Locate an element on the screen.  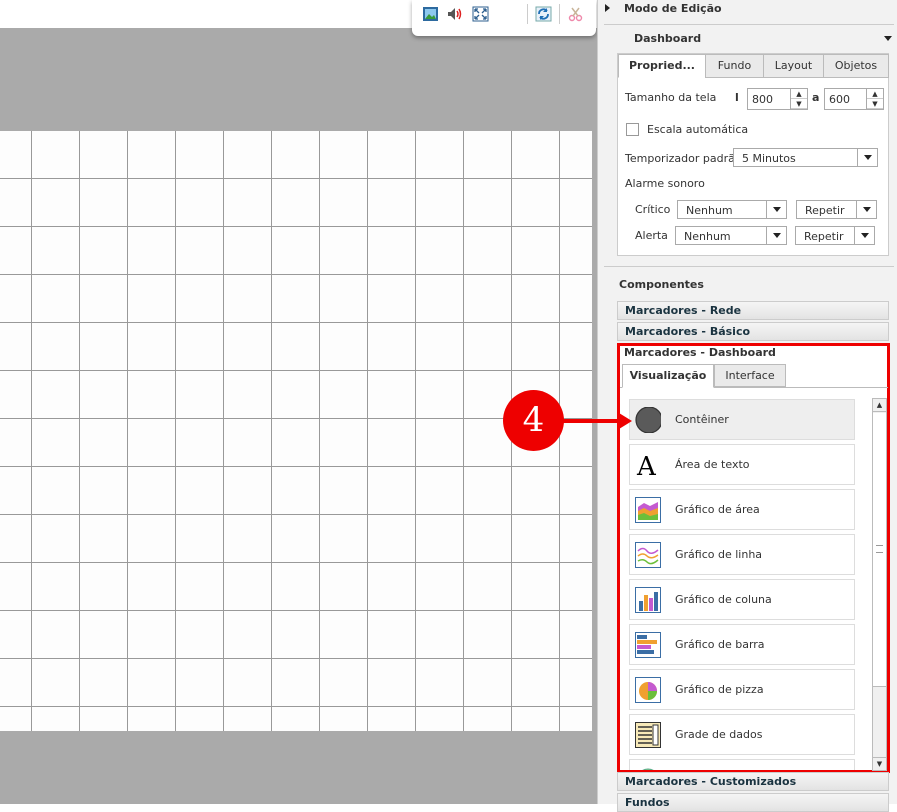
item-label: Área de texto is located at coordinates (712, 464).